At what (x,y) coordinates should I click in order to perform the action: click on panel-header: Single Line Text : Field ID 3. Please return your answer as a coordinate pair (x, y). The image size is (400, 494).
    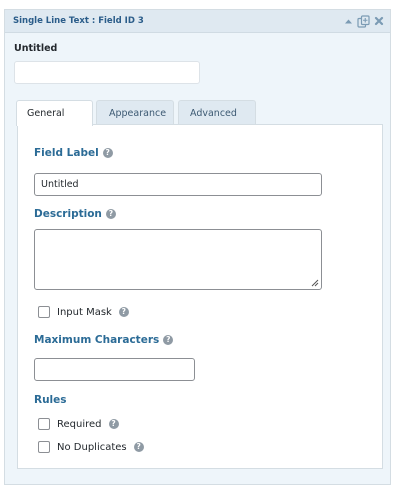
    Looking at the image, I should click on (197, 21).